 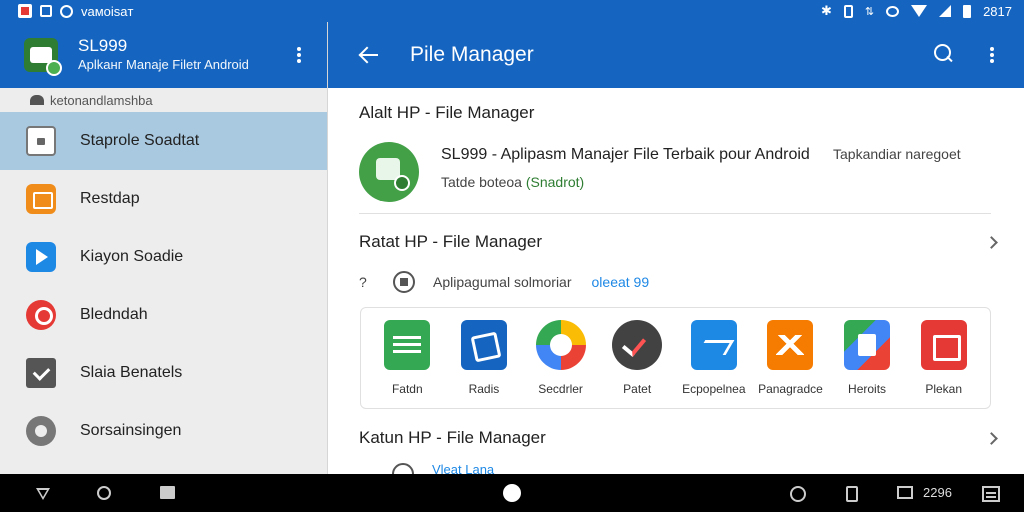 I want to click on app-tile-label: Ecpopelnea, so click(x=714, y=389).